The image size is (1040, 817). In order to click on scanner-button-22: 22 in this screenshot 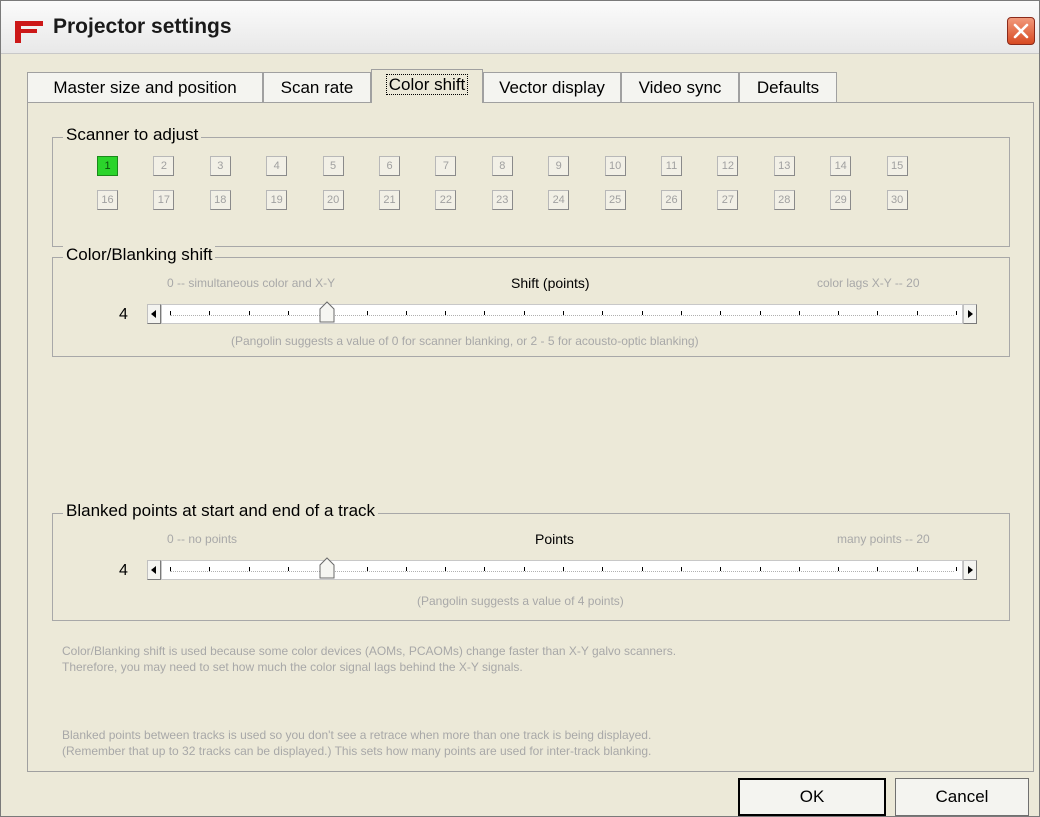, I will do `click(446, 200)`.